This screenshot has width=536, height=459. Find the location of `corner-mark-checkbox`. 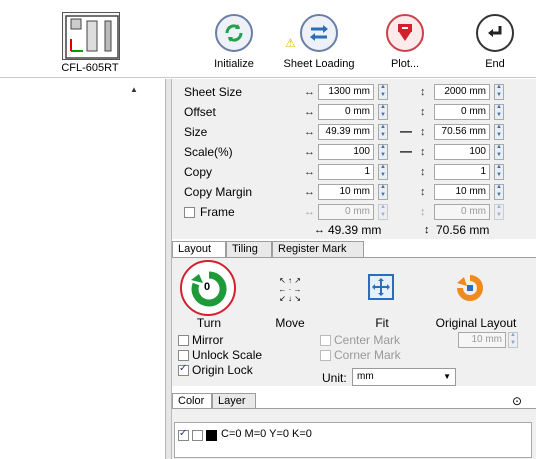

corner-mark-checkbox is located at coordinates (325, 355).